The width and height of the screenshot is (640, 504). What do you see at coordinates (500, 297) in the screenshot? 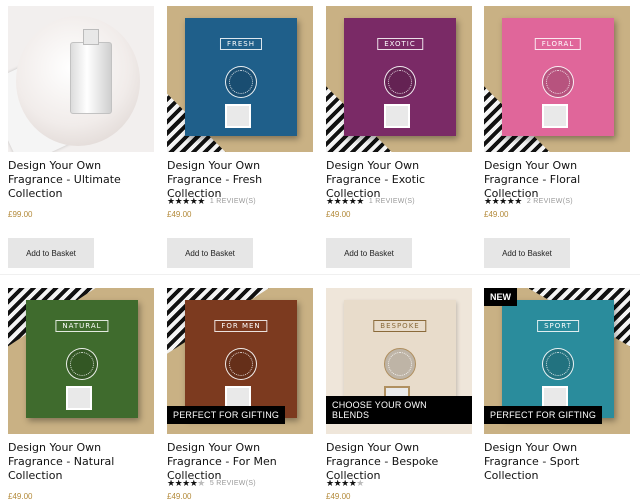
I see `new-badge: NEW` at bounding box center [500, 297].